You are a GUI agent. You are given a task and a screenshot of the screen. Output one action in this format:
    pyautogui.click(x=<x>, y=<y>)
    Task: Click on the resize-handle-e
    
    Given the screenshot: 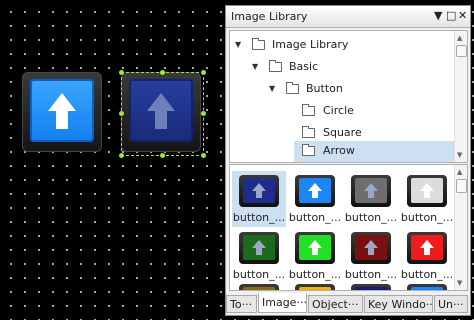 What is the action you would take?
    pyautogui.click(x=203, y=113)
    